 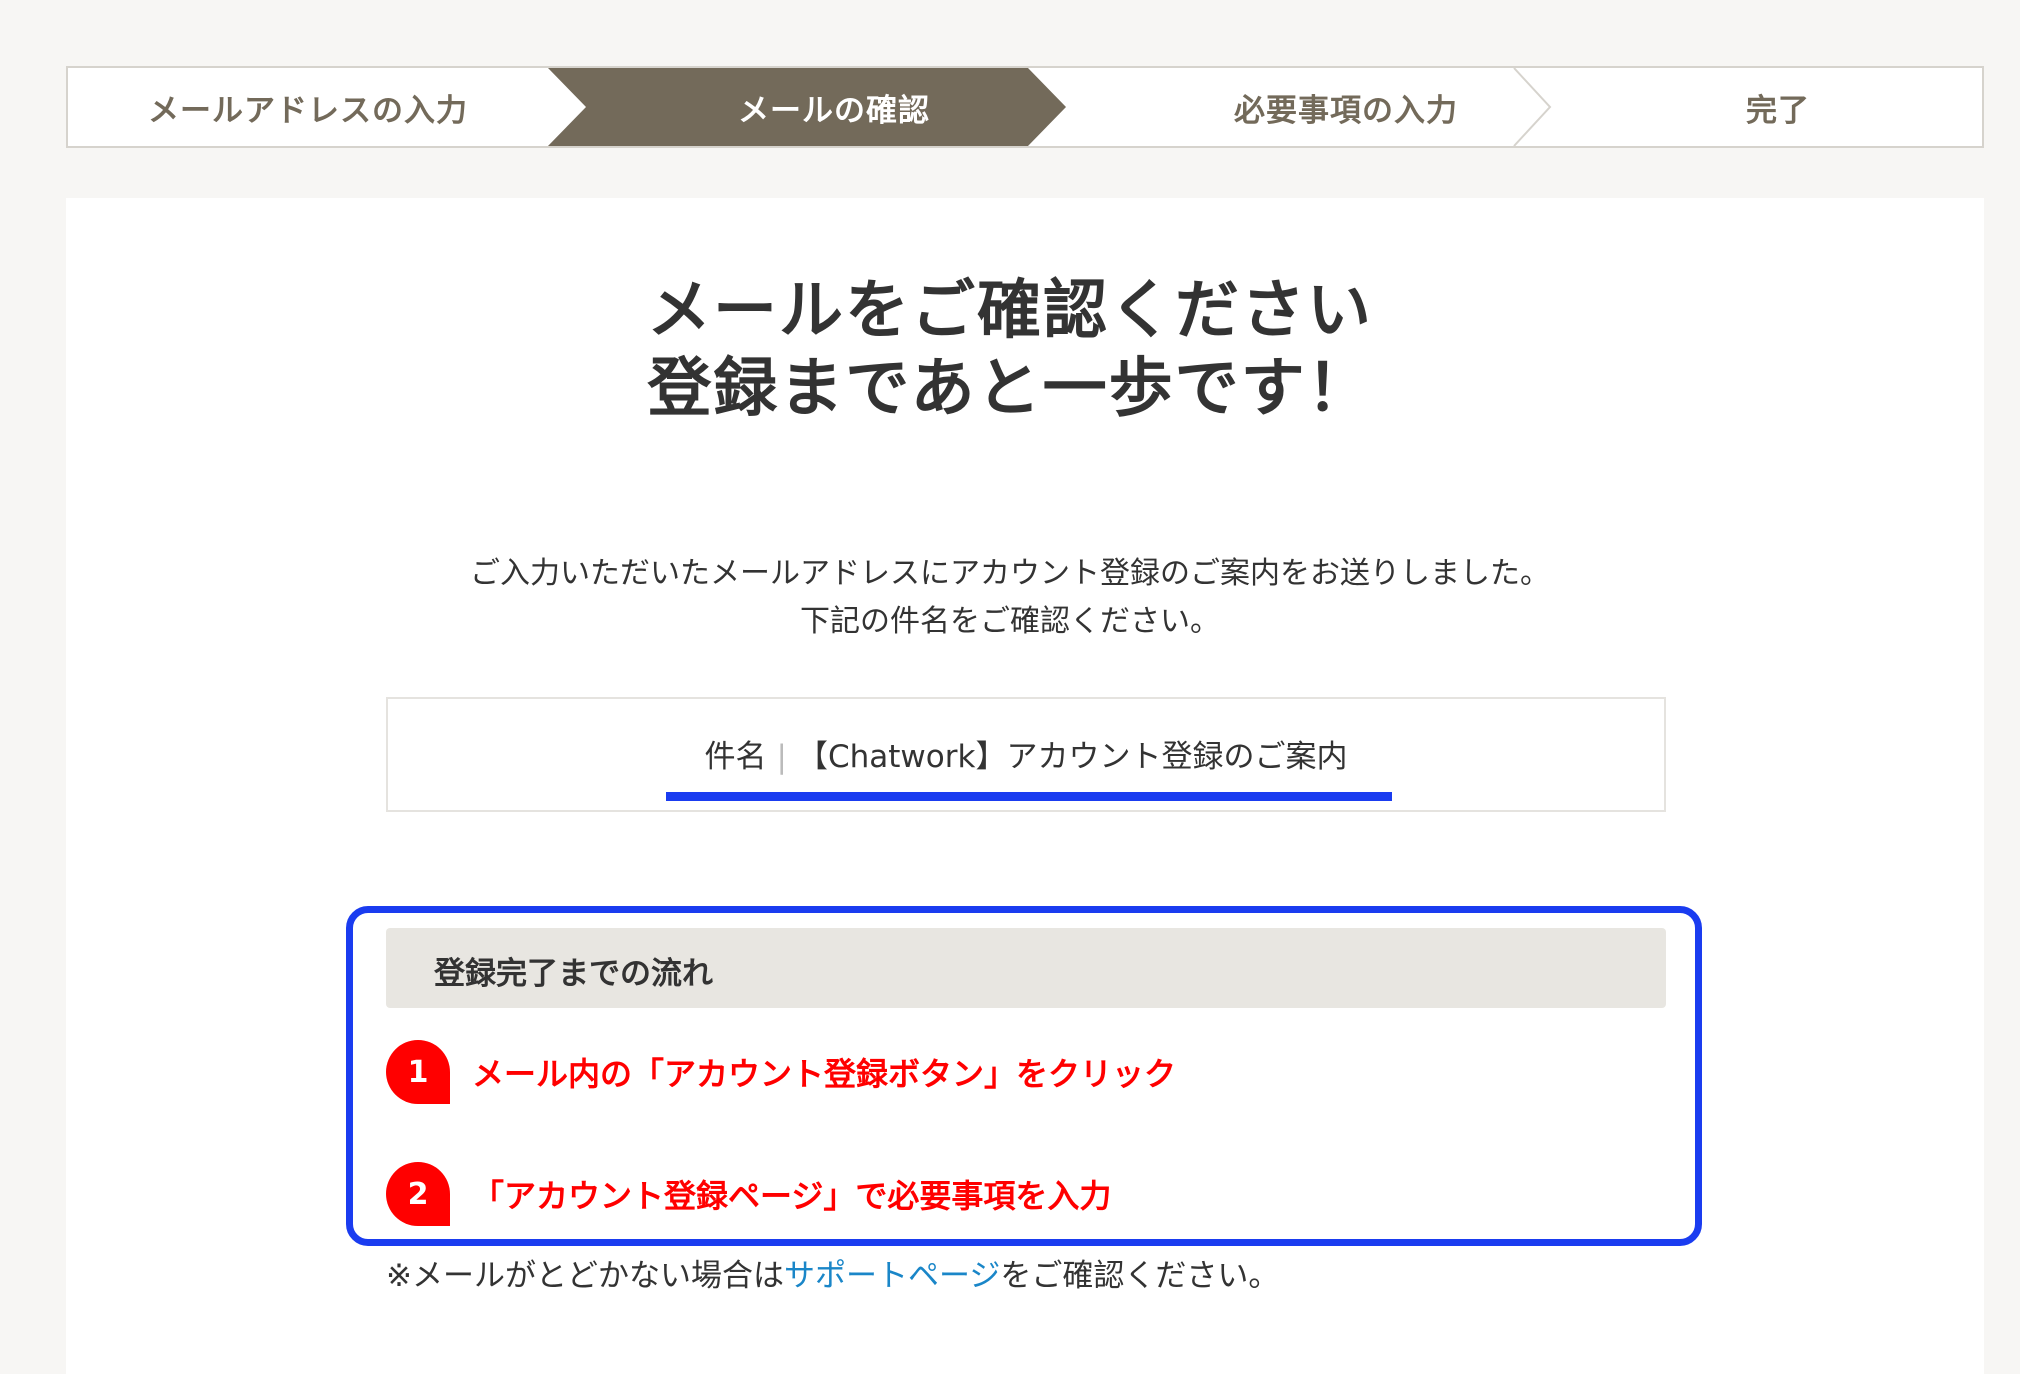 What do you see at coordinates (1072, 757) in the screenshot?
I see `subject-value: 【Chatwork】アカウント登録のご案内` at bounding box center [1072, 757].